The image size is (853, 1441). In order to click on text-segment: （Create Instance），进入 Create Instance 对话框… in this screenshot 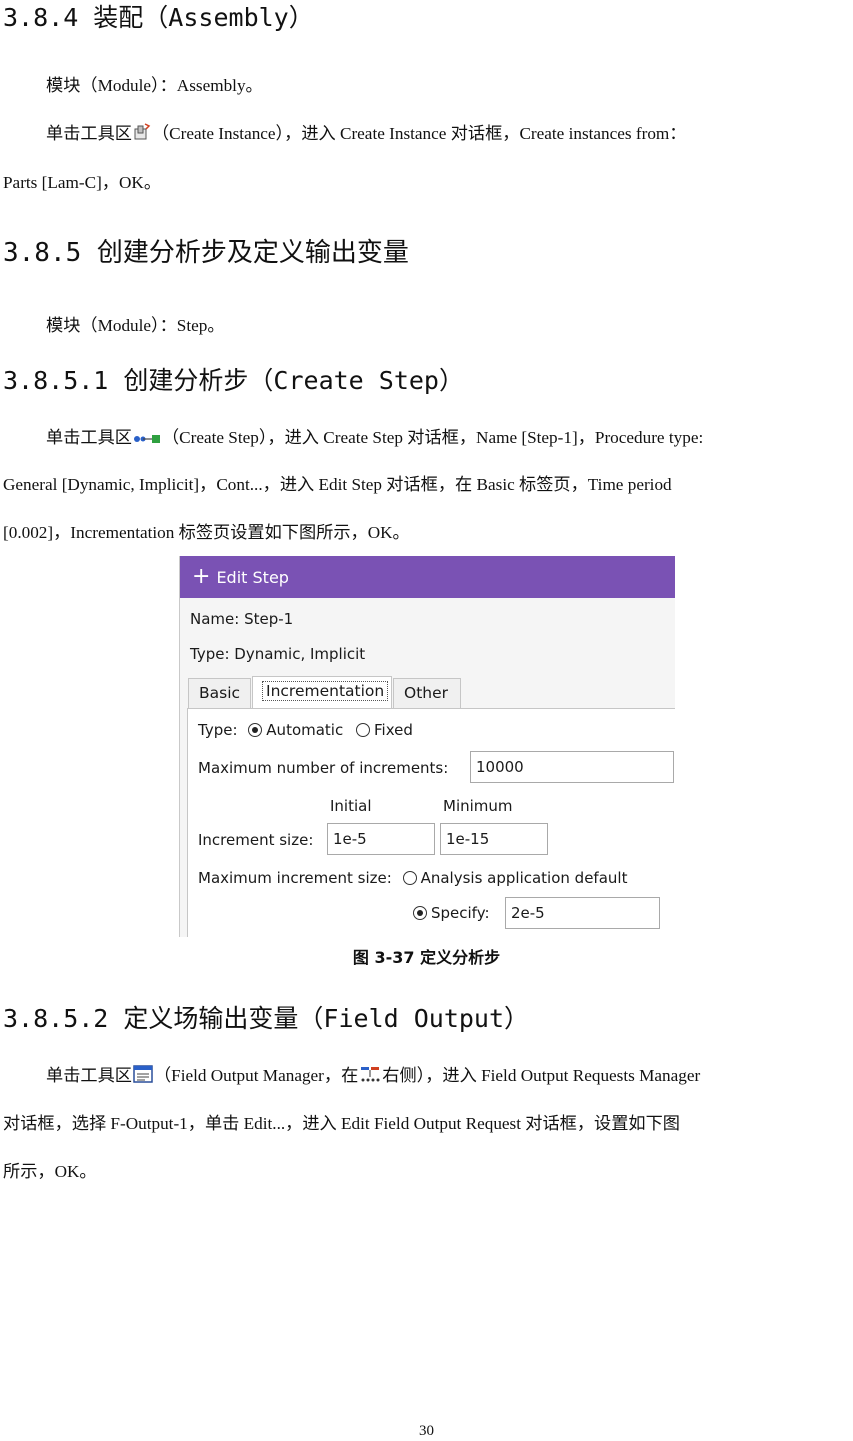, I will do `click(419, 133)`.